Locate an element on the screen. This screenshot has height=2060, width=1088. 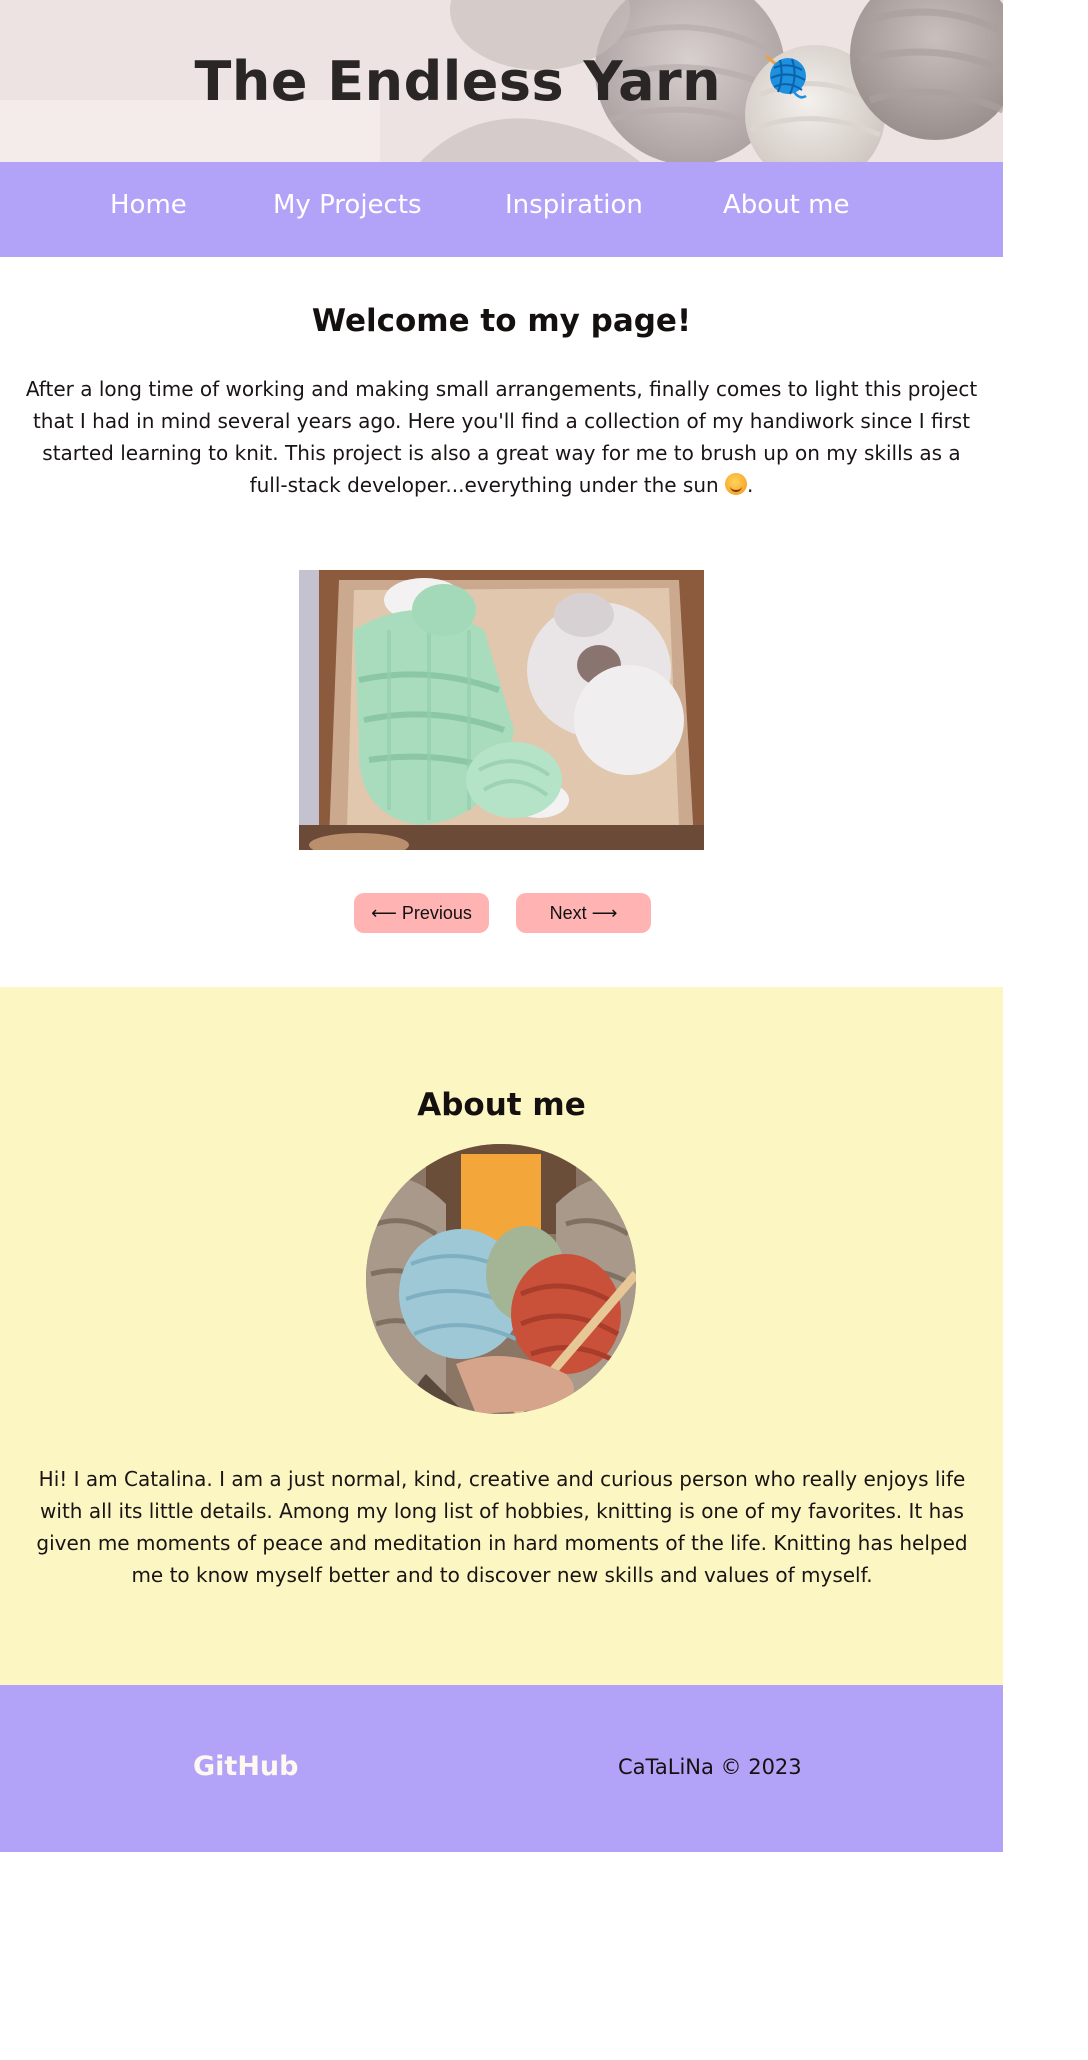
project-photo is located at coordinates (501, 713).